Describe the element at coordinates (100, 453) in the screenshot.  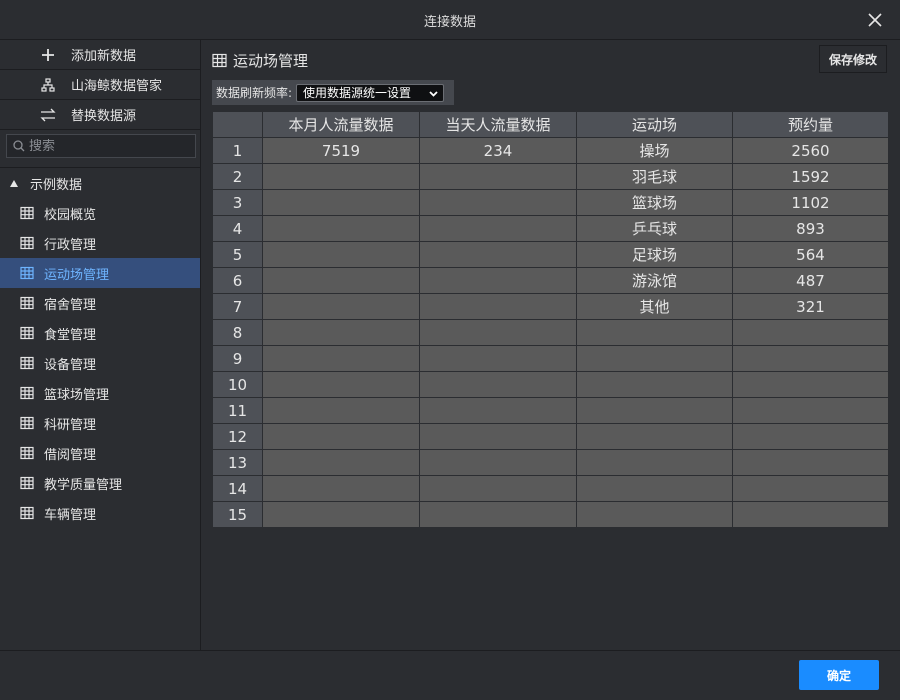
I see `sidebar-item: 借阅管理` at that location.